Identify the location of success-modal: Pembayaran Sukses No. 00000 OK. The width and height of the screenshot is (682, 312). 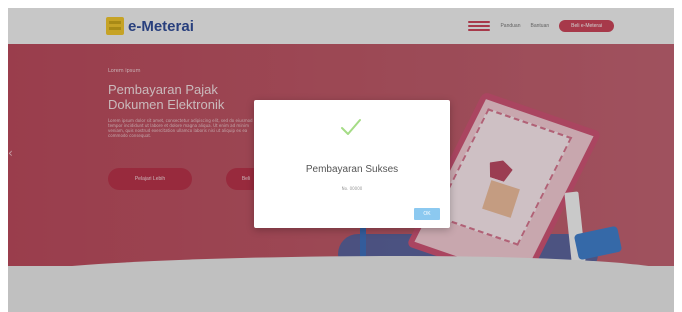
(352, 164).